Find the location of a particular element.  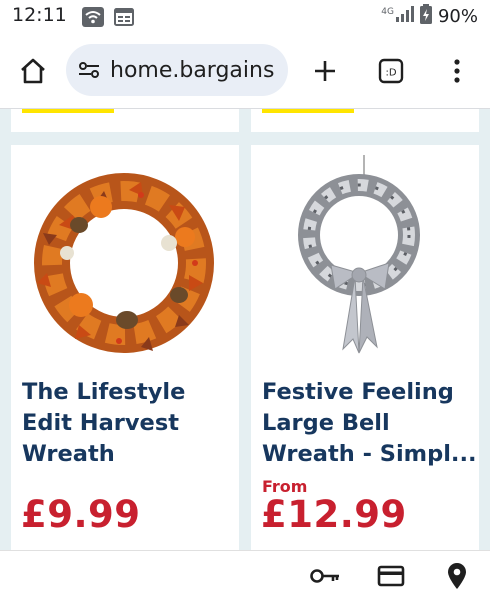

addresses-button is located at coordinates (457, 576).